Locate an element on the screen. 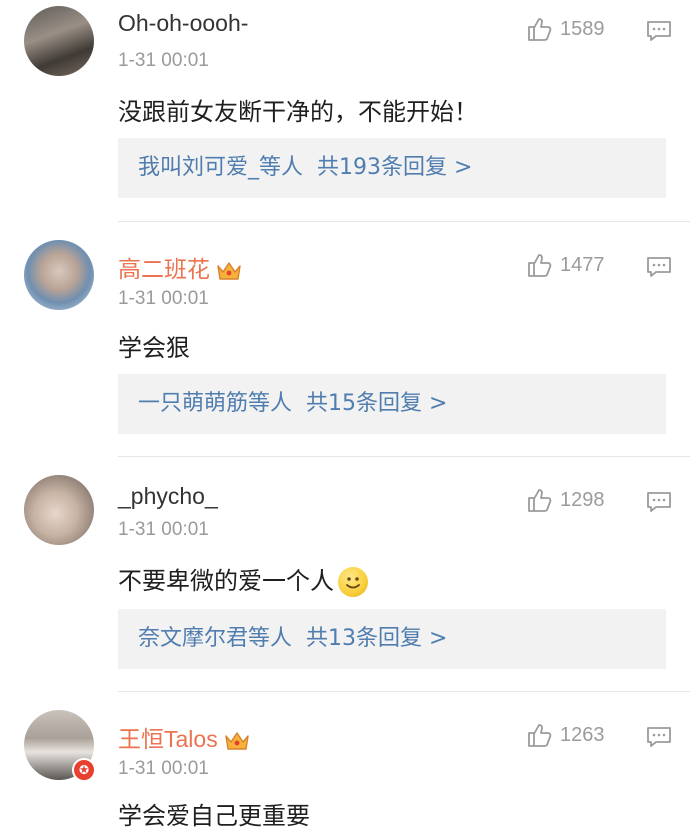 The width and height of the screenshot is (690, 838). like-count: 1263 is located at coordinates (582, 734).